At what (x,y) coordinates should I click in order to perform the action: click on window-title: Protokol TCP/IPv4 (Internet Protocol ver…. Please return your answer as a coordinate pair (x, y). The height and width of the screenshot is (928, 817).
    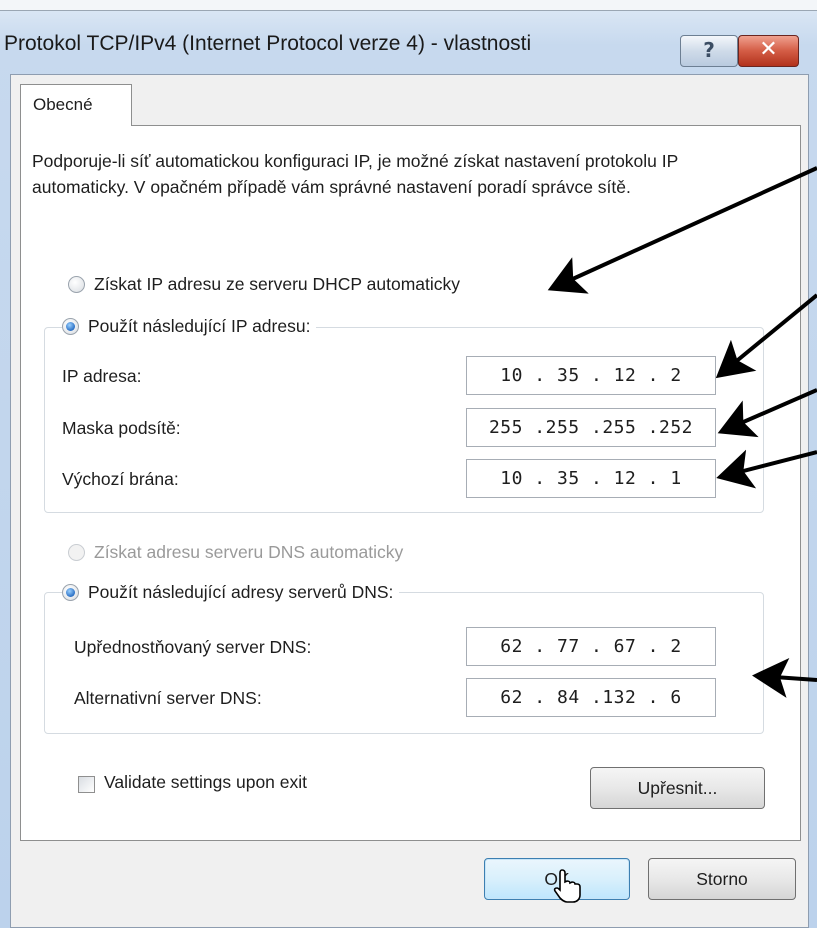
    Looking at the image, I should click on (268, 43).